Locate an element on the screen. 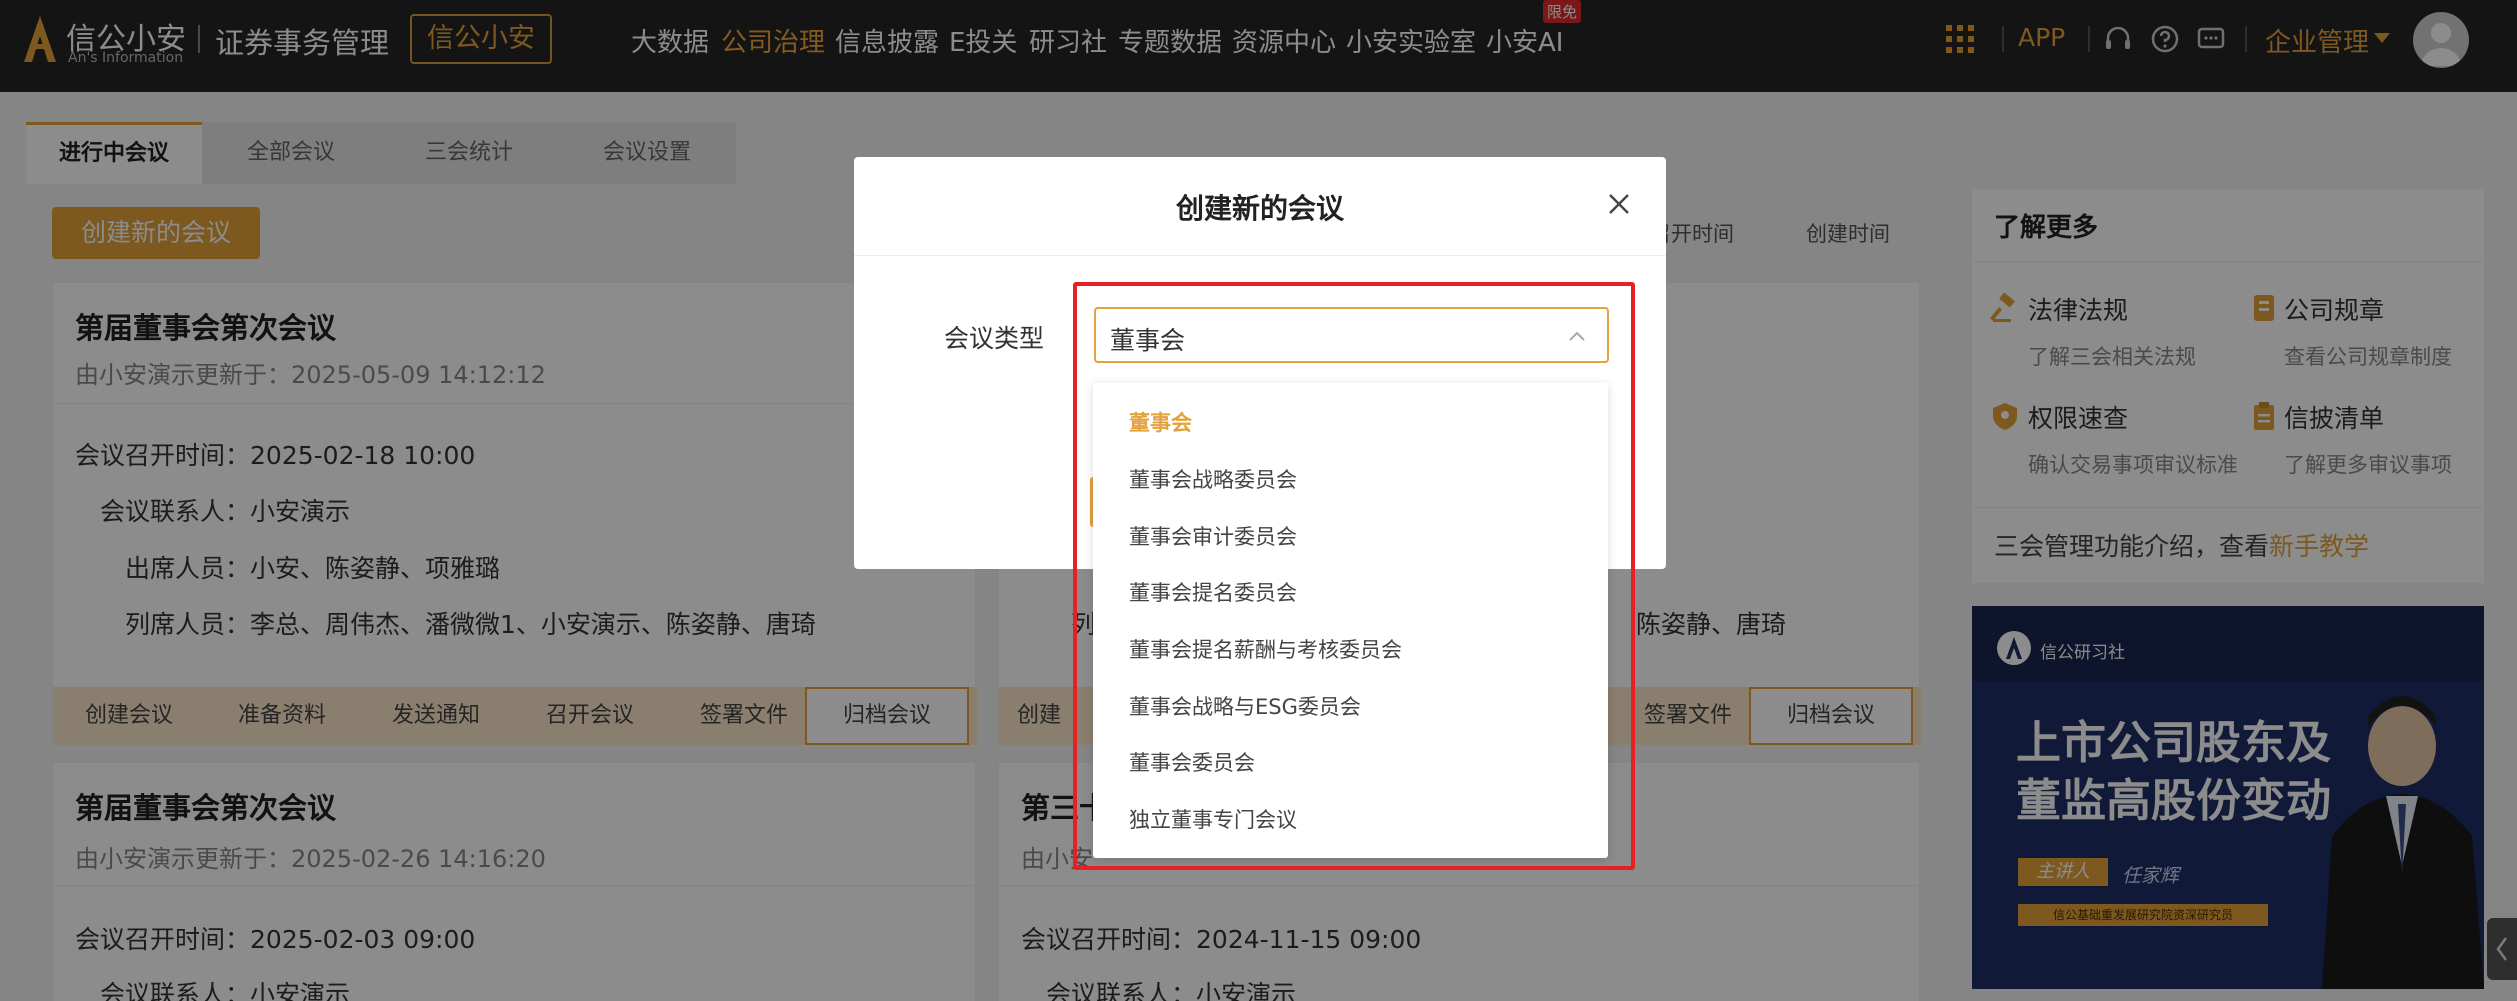 This screenshot has height=1001, width=2517. meeting-type-label: 会议类型 is located at coordinates (994, 338).